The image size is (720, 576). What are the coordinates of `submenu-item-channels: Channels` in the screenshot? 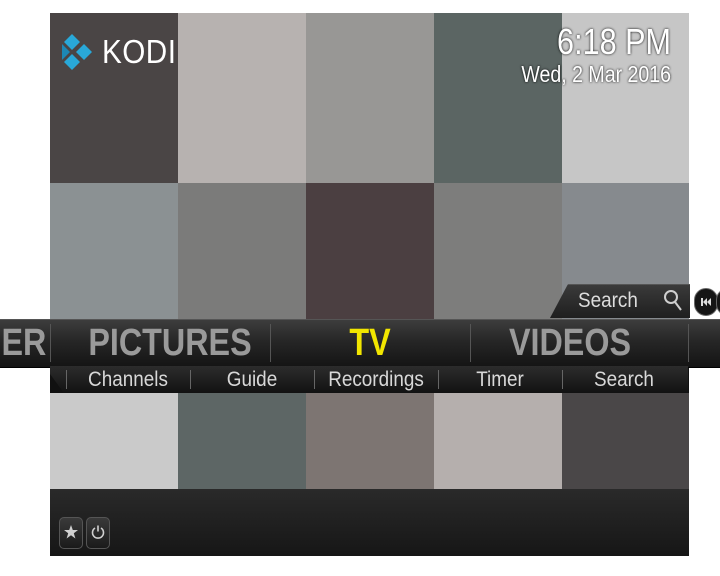 It's located at (128, 379).